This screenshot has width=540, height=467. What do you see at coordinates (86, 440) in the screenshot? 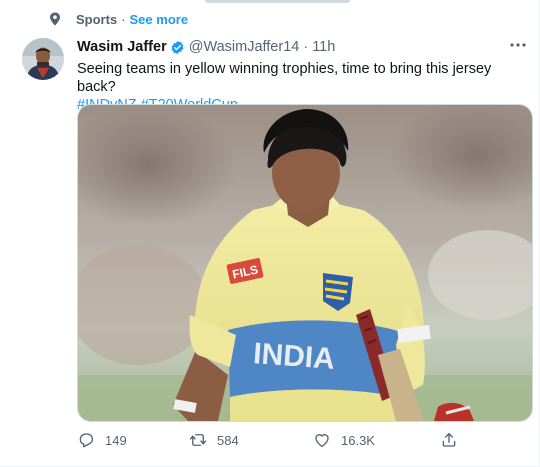
I see `reply-icon` at bounding box center [86, 440].